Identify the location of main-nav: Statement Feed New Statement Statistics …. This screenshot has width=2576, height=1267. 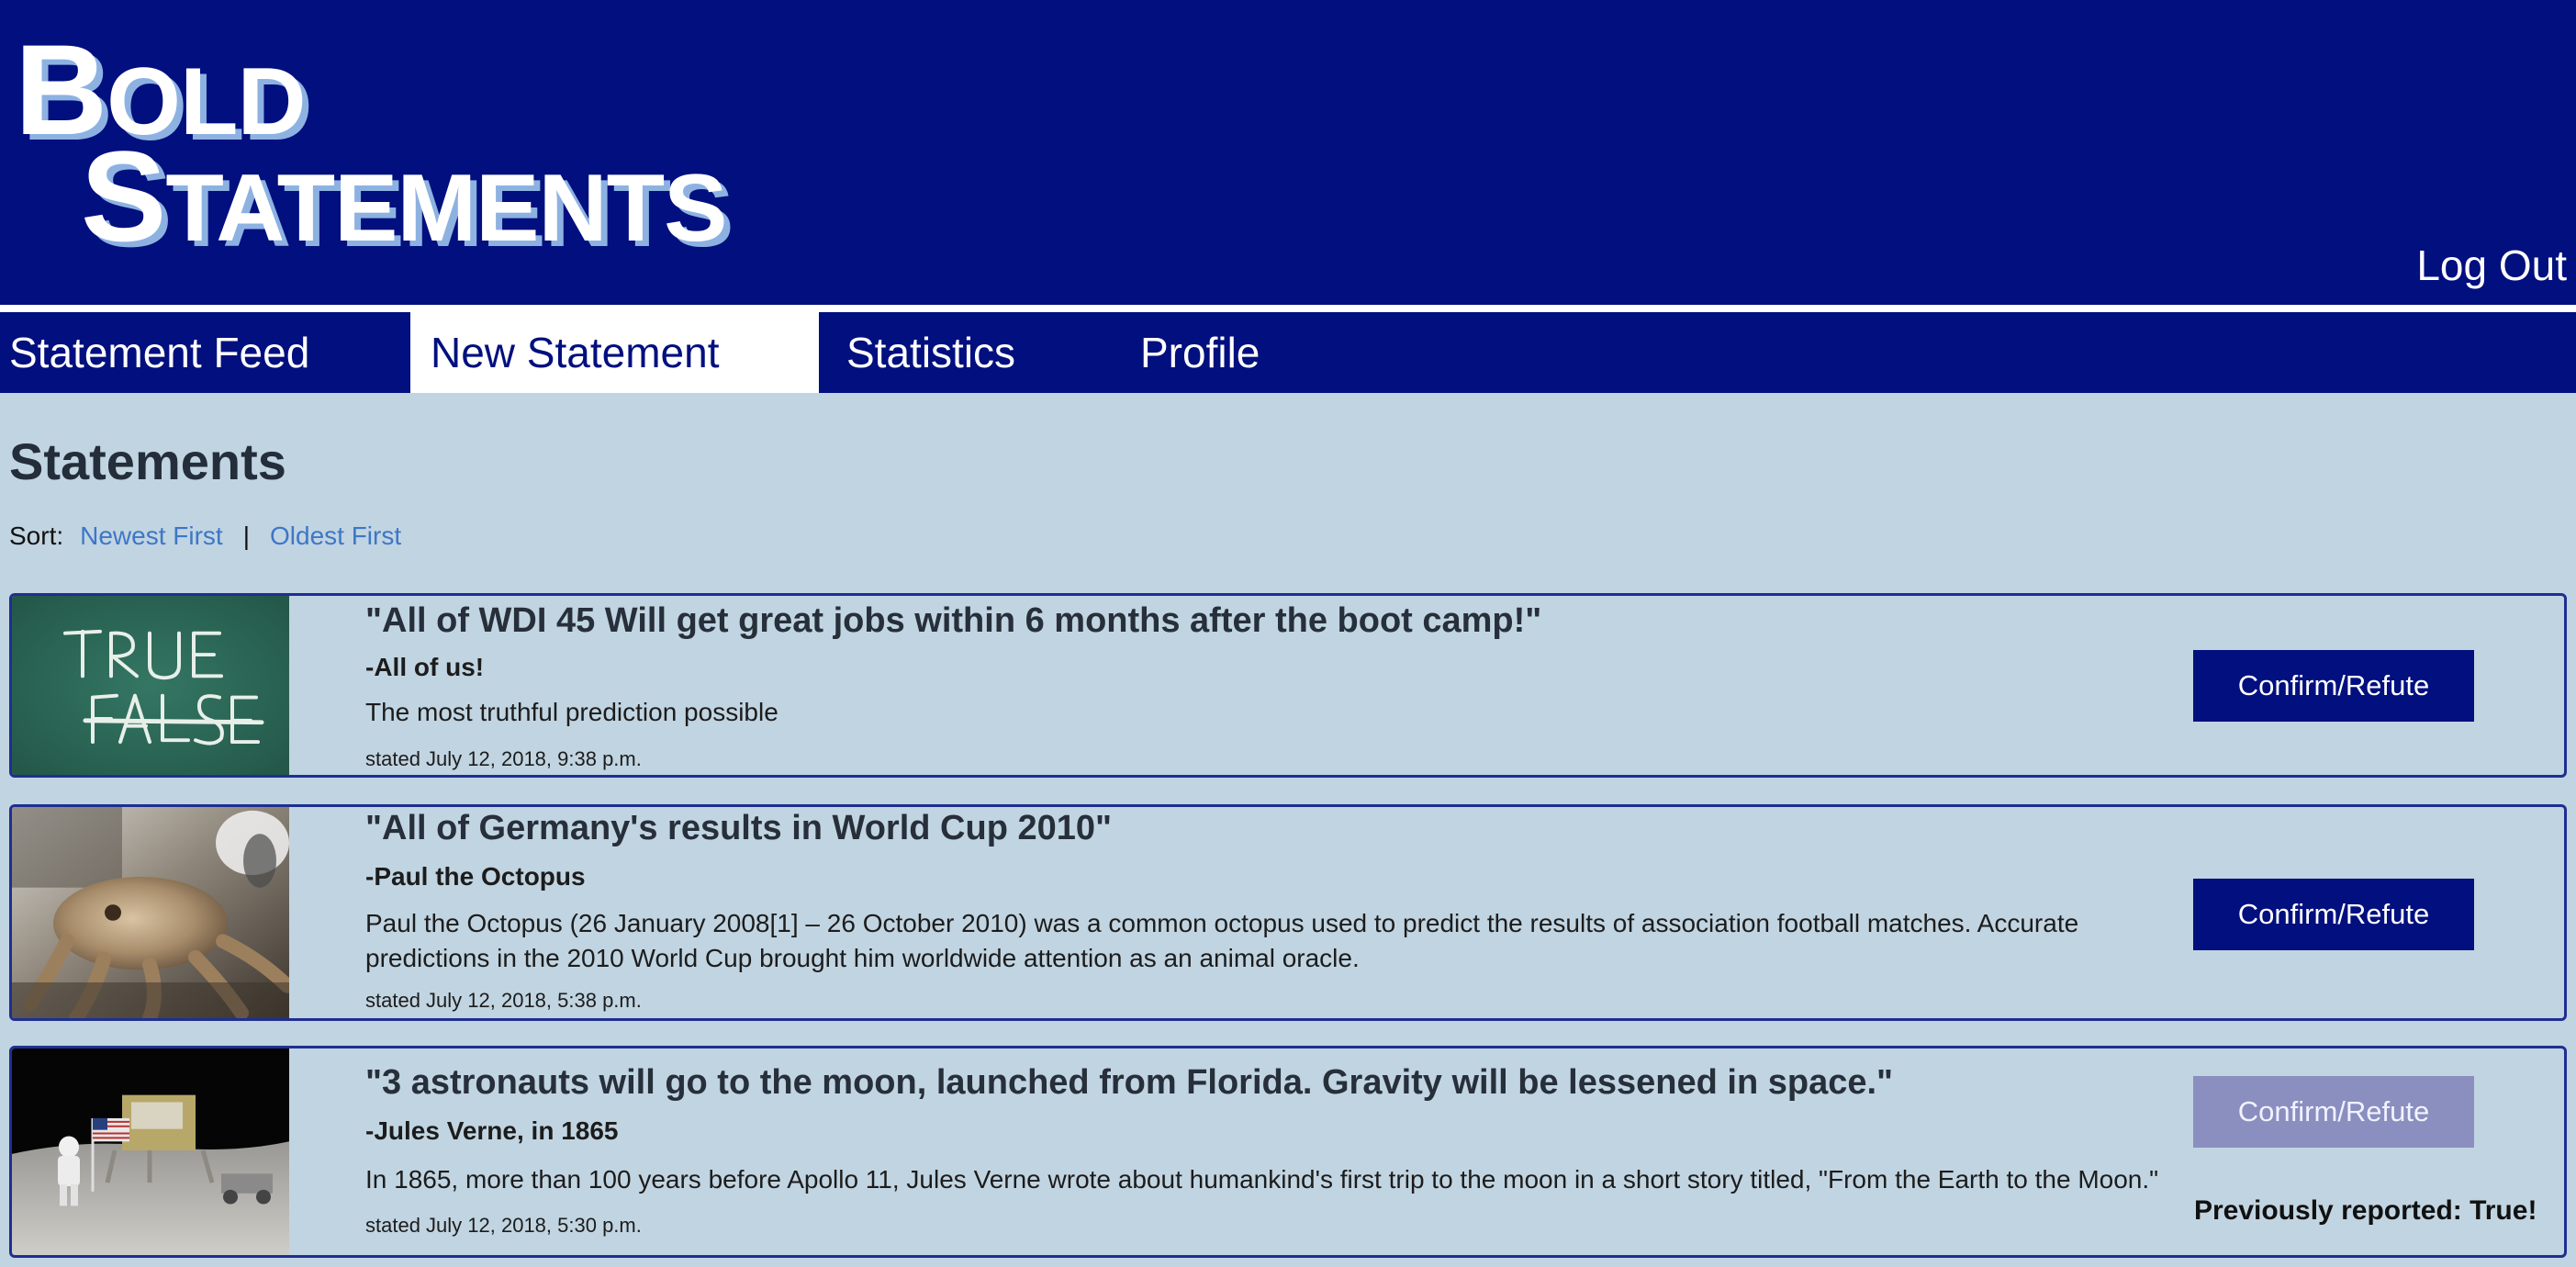
(1288, 352).